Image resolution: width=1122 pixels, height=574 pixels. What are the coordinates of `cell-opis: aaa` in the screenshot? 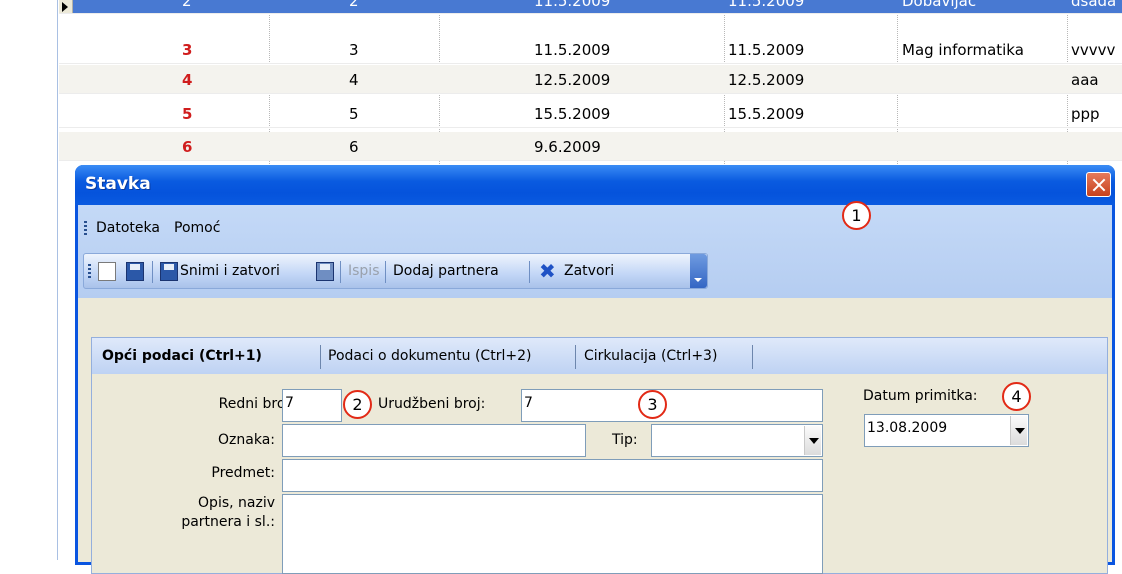 It's located at (1085, 80).